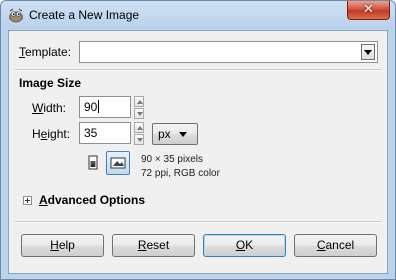 Image resolution: width=396 pixels, height=280 pixels. I want to click on unit-select: px, so click(175, 134).